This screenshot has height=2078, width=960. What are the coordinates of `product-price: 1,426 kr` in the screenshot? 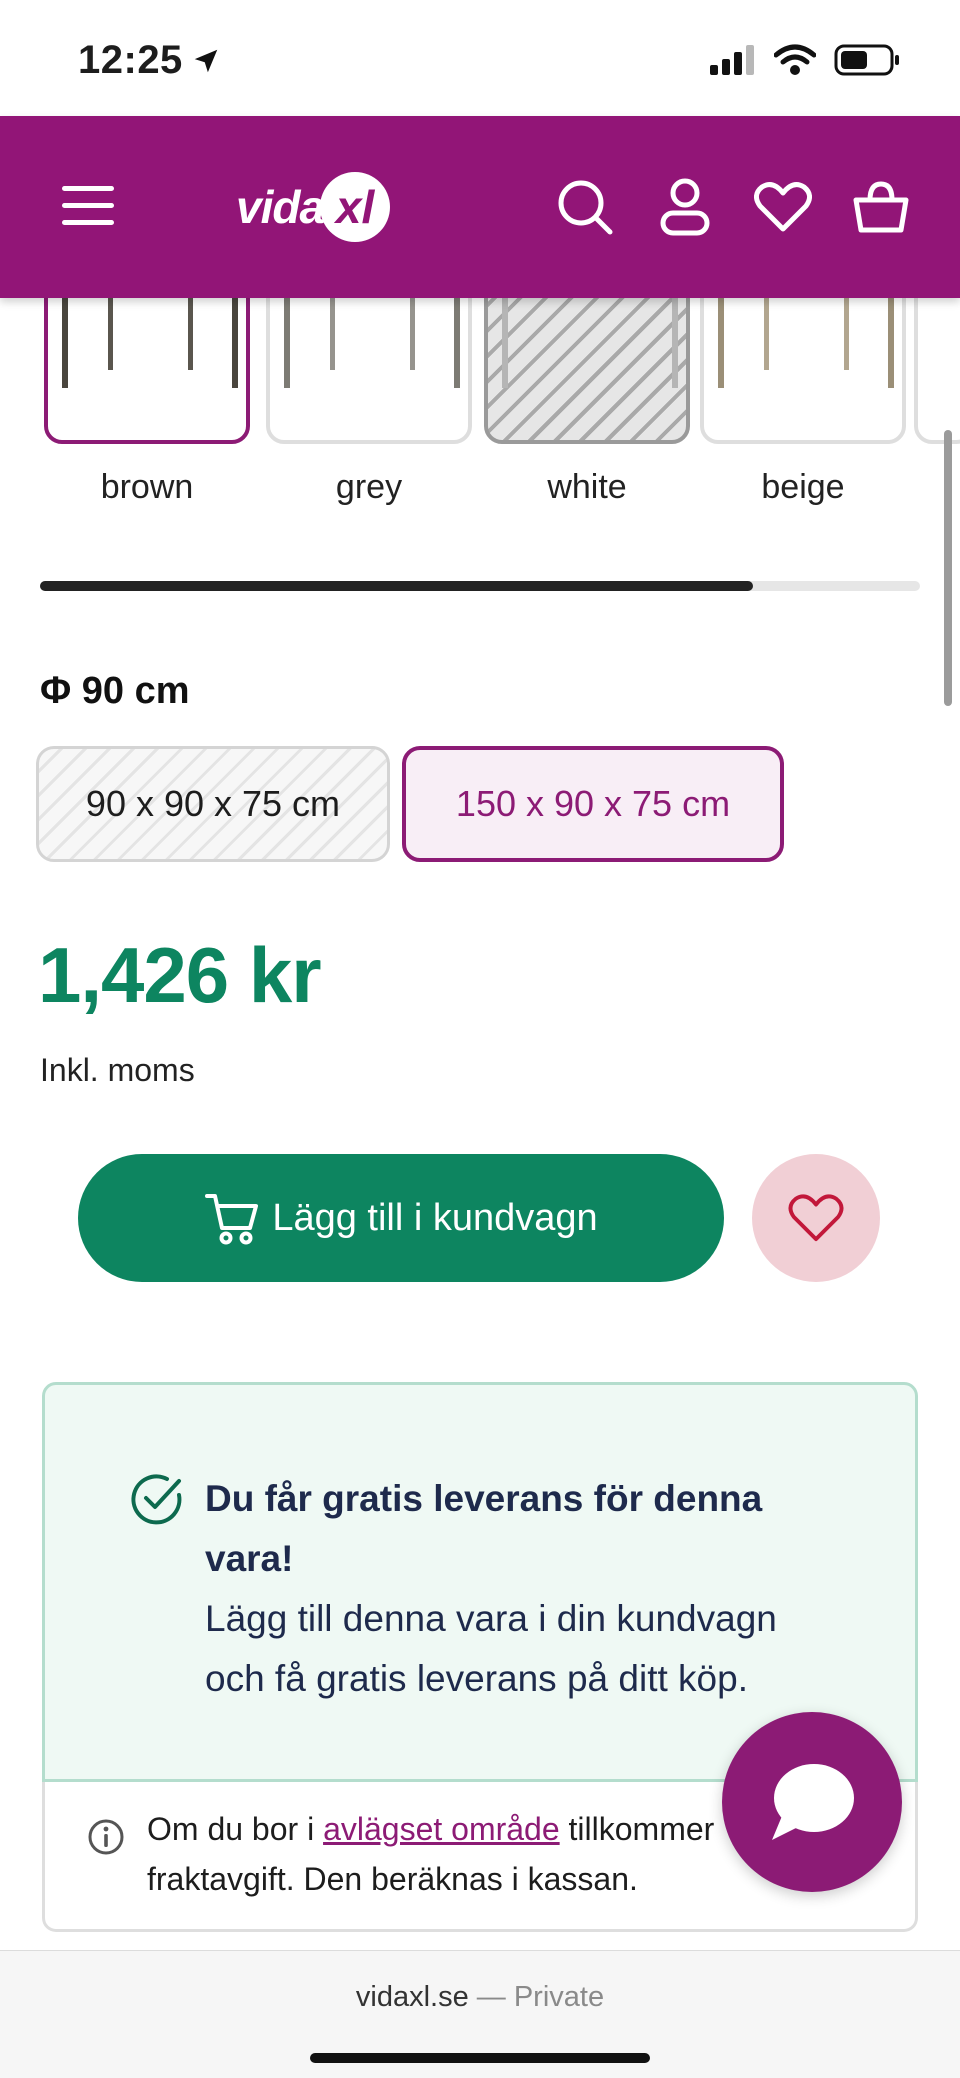 It's located at (180, 975).